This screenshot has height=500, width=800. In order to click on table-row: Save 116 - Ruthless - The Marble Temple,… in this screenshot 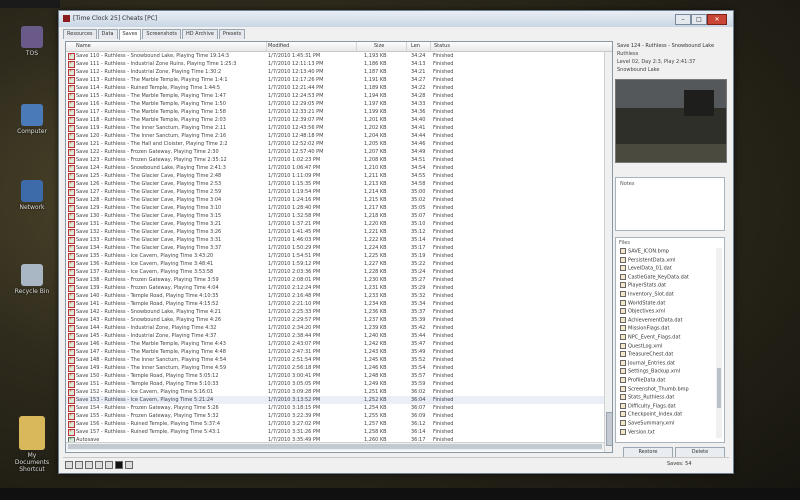, I will do `click(335, 104)`.